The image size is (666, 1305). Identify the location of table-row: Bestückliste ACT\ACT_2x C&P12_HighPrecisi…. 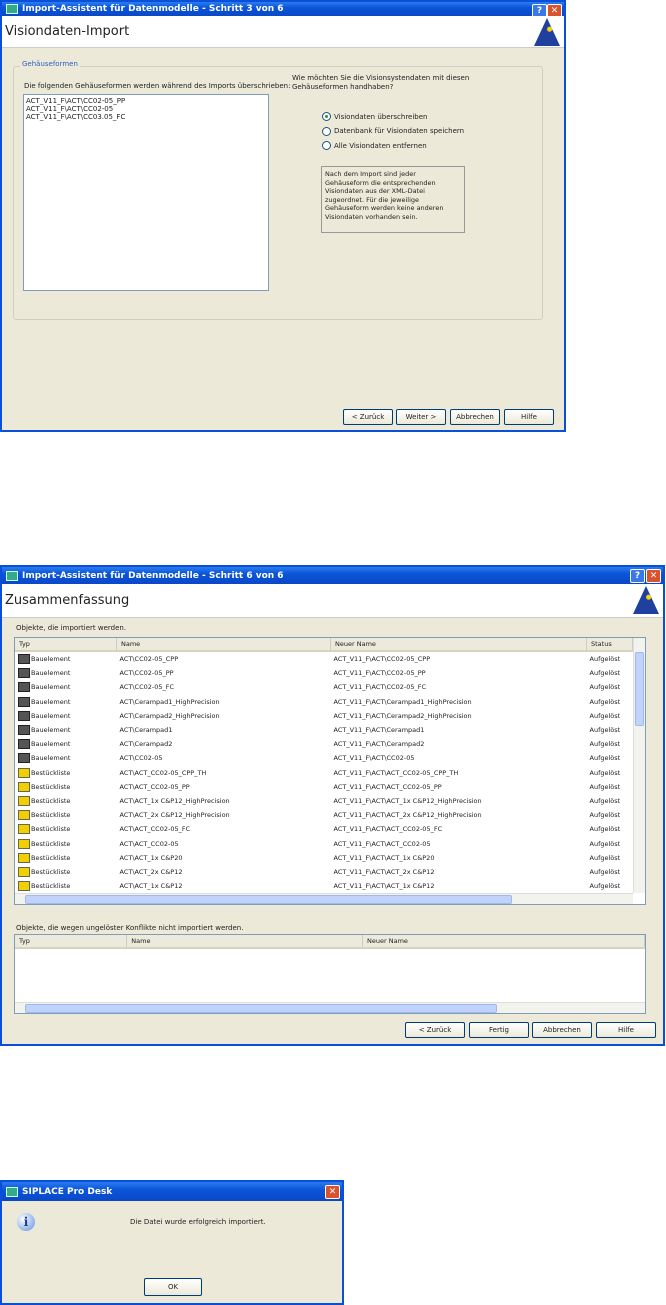
(324, 815).